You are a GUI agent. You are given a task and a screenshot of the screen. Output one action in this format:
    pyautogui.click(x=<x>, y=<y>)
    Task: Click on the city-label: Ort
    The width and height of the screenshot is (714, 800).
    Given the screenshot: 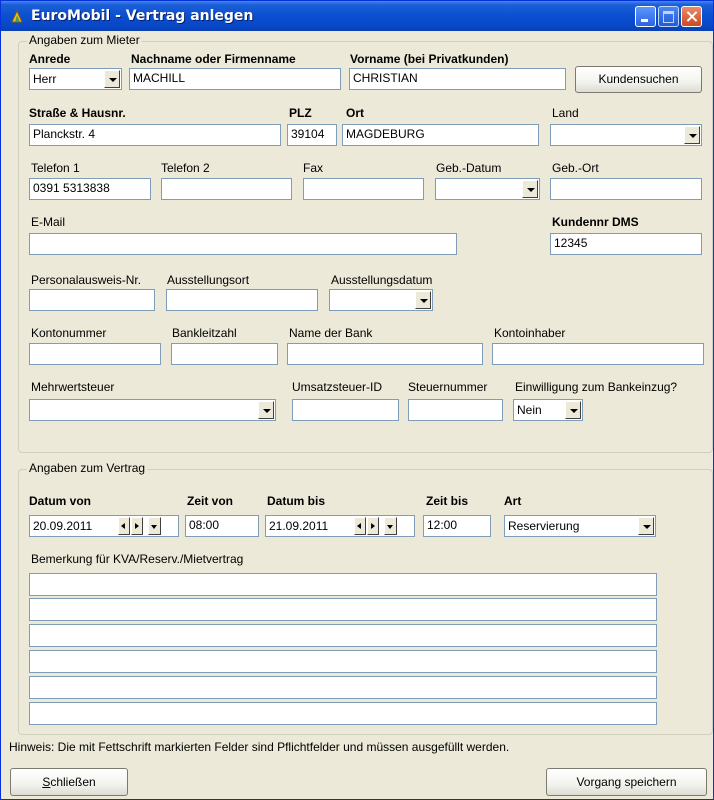 What is the action you would take?
    pyautogui.click(x=355, y=113)
    